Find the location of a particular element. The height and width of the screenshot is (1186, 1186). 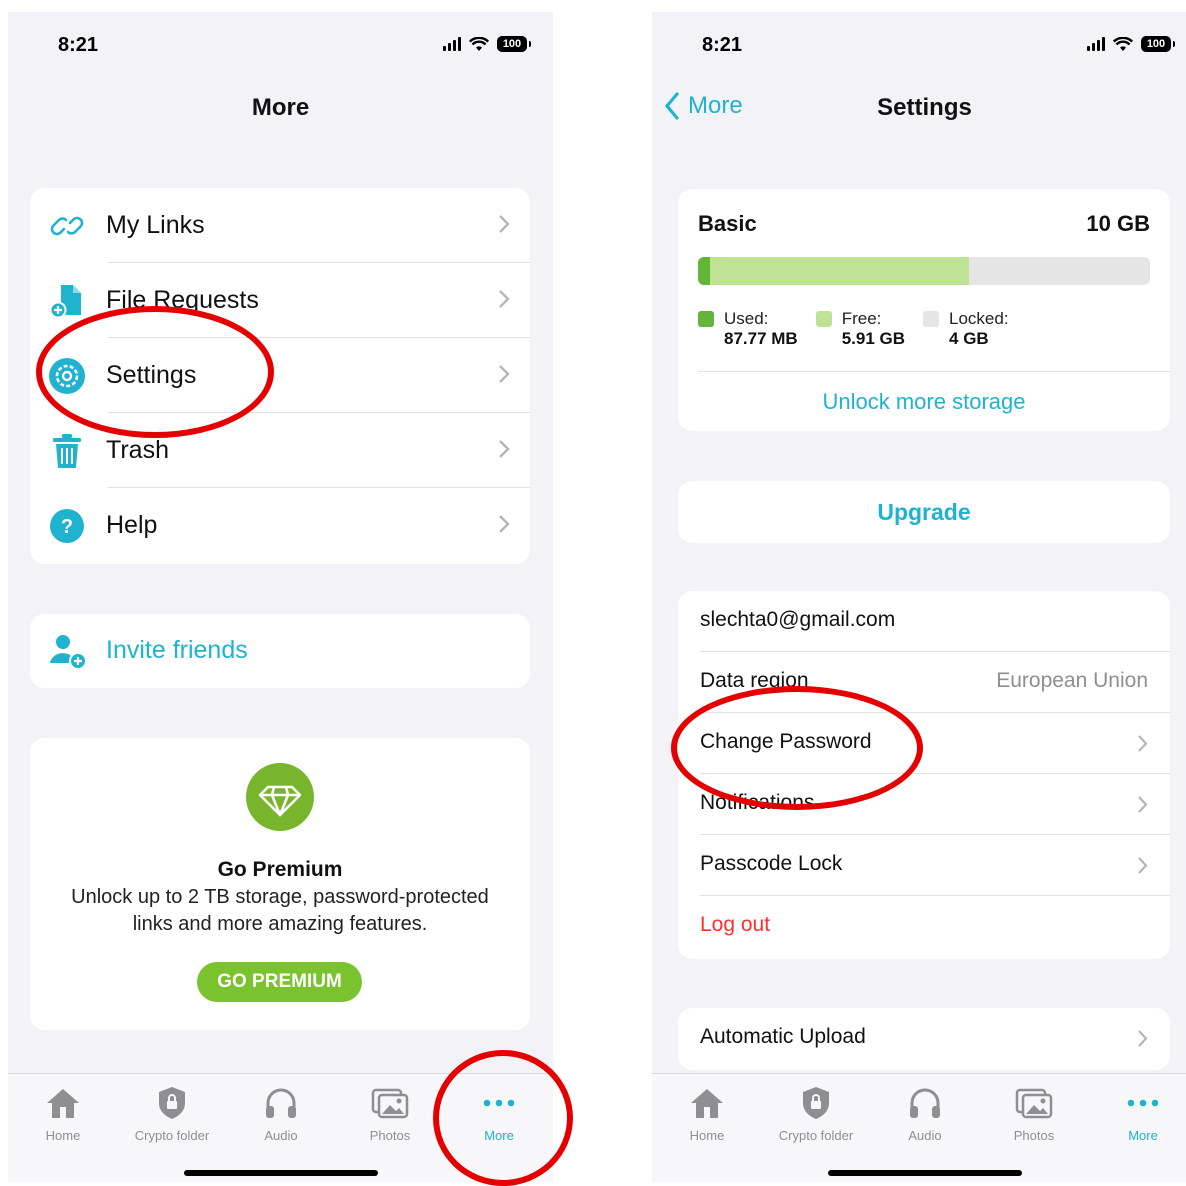

legend-locked: Locked: 4 GB is located at coordinates (966, 329).